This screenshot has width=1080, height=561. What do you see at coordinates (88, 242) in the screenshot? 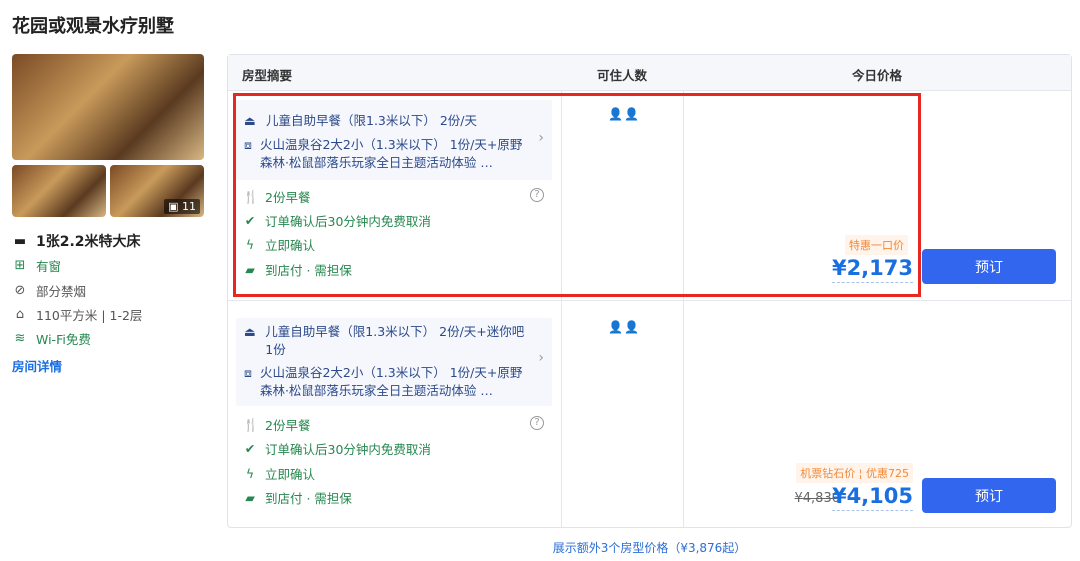
I see `bed-text: 1张2.2米特大床` at bounding box center [88, 242].